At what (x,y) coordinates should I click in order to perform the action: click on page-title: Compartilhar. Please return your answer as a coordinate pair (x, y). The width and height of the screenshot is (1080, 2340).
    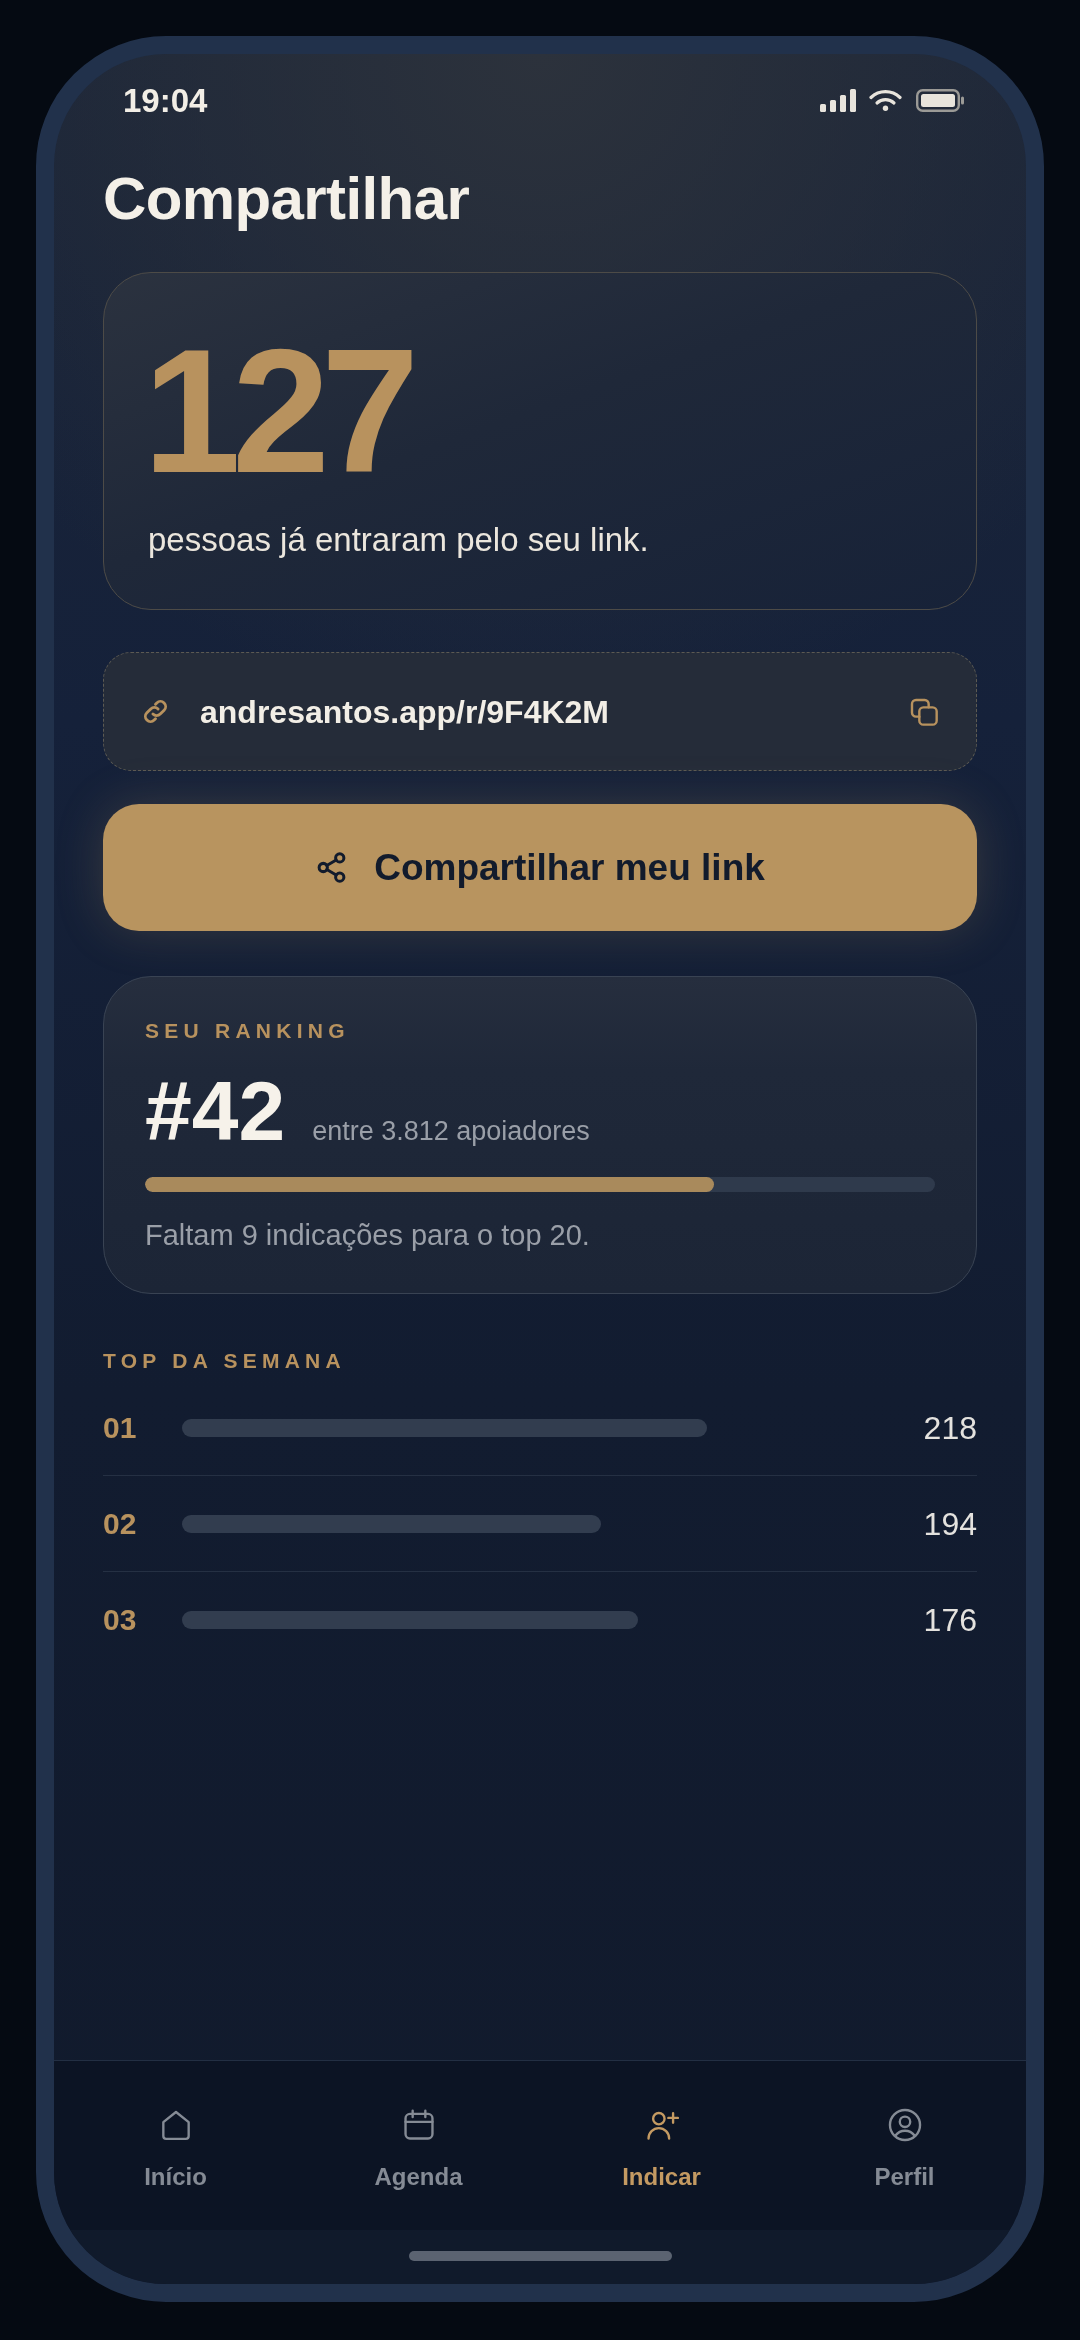
    Looking at the image, I should click on (286, 199).